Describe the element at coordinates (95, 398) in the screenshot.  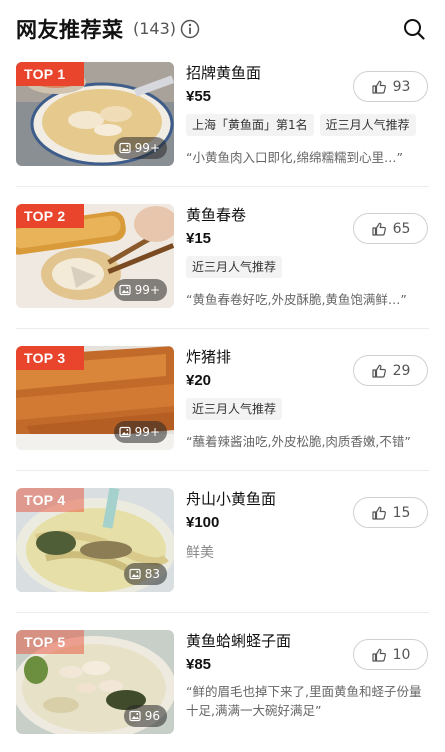
I see `dish-photo: TOP 3 99+` at that location.